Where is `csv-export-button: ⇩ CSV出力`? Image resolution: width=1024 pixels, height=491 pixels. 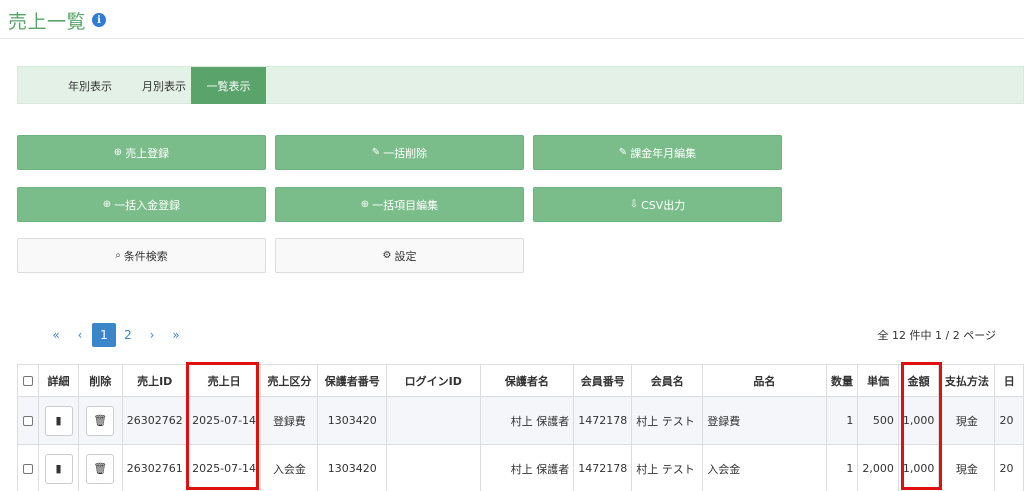
csv-export-button: ⇩ CSV出力 is located at coordinates (657, 204).